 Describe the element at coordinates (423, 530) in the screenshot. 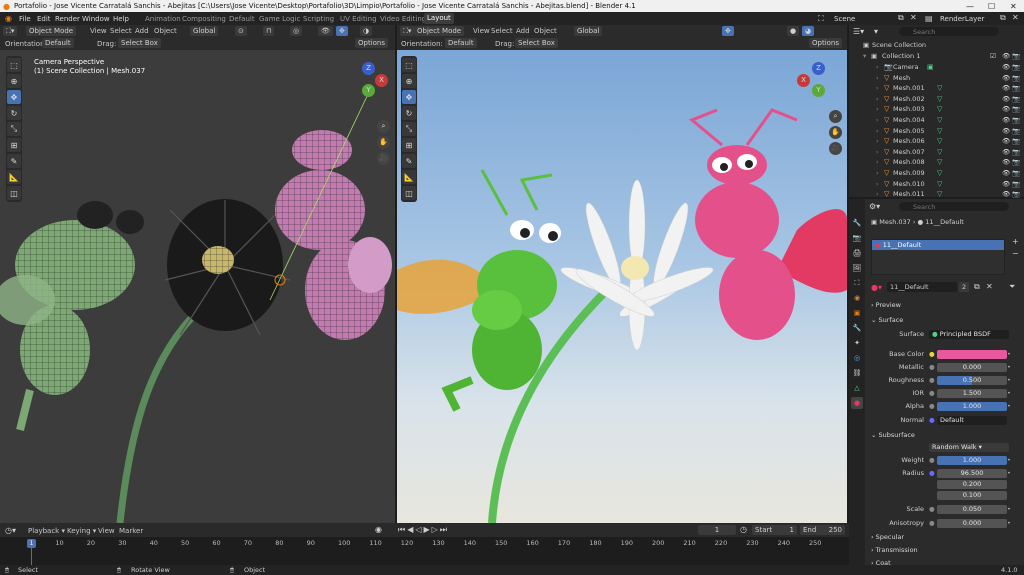

I see `playback-controls-icon: ⏮◀◁▶▷⏭` at that location.